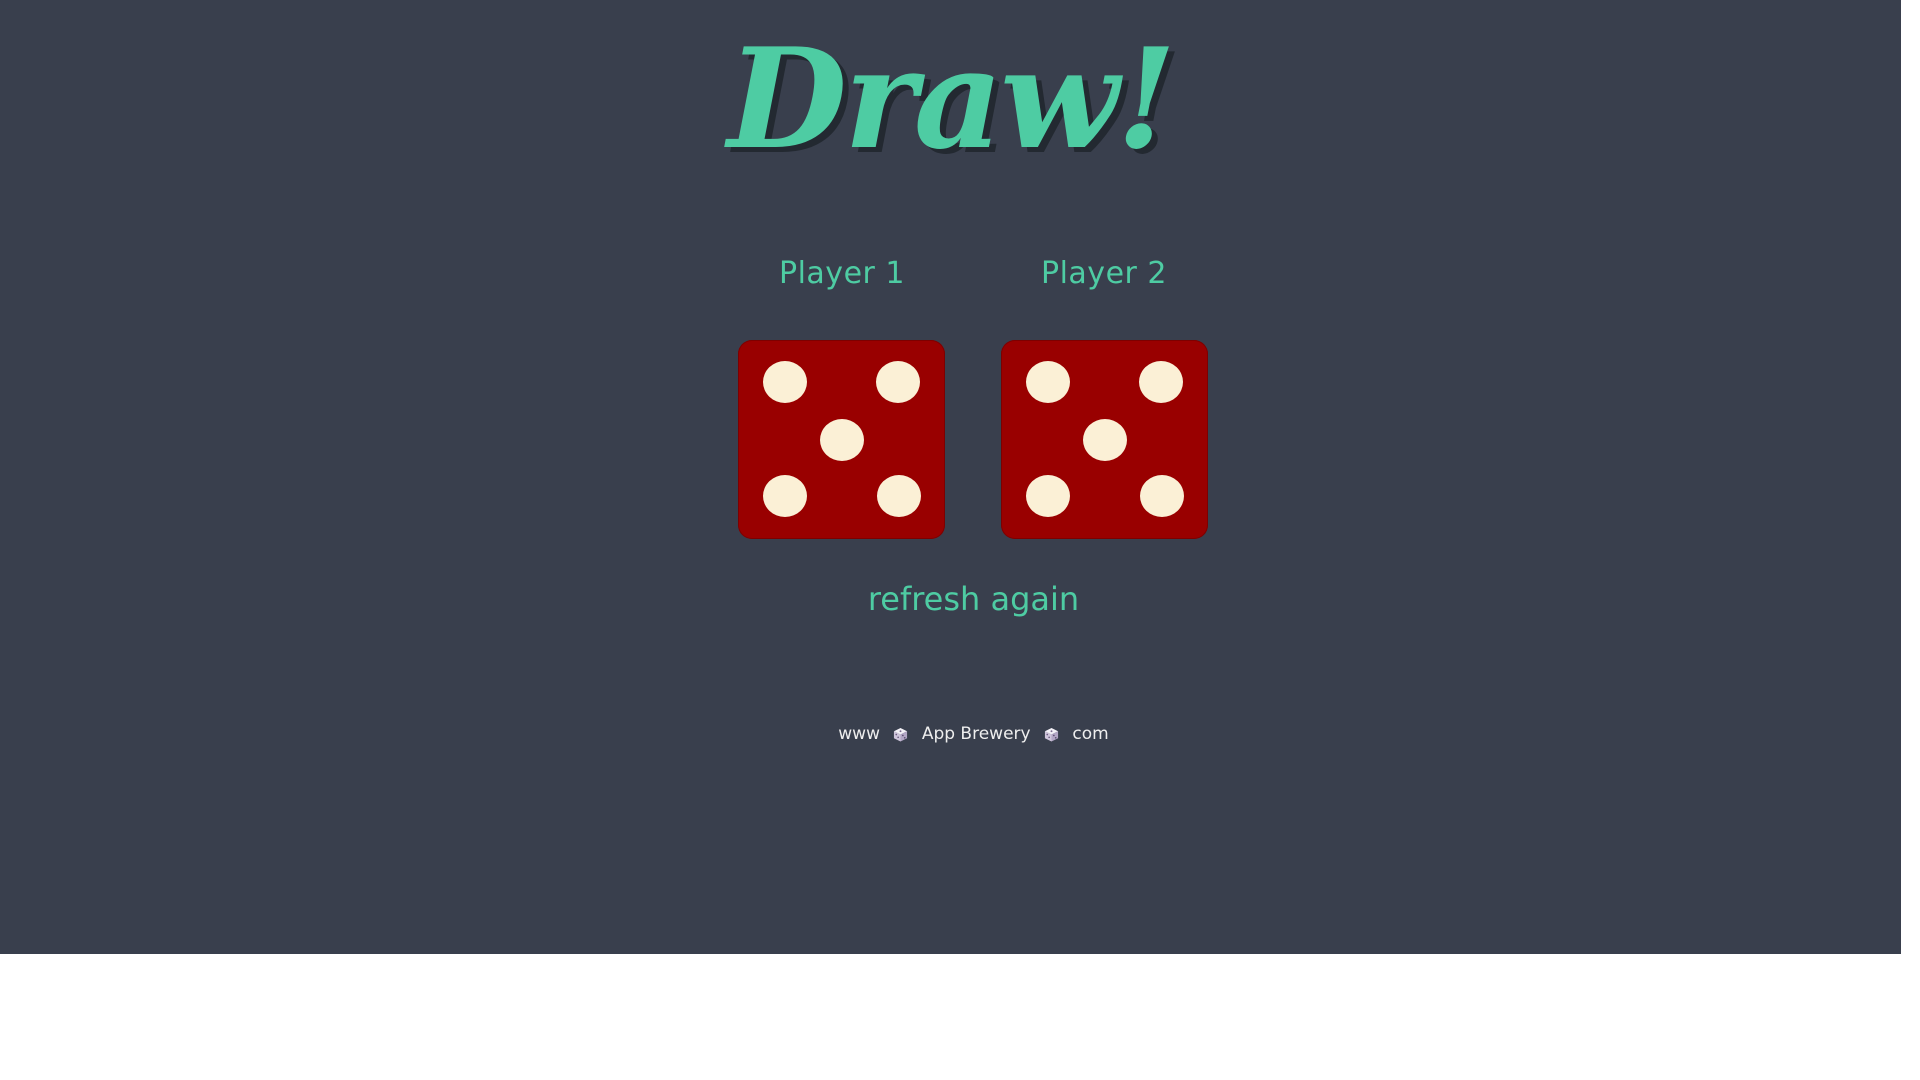 This screenshot has height=1080, width=1920. What do you see at coordinates (1090, 734) in the screenshot?
I see `footer-suffix: com` at bounding box center [1090, 734].